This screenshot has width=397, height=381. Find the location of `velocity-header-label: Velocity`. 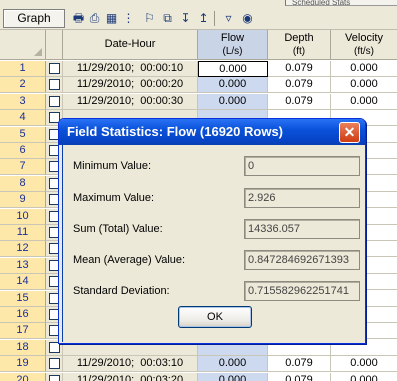

velocity-header-label: Velocity is located at coordinates (364, 38).